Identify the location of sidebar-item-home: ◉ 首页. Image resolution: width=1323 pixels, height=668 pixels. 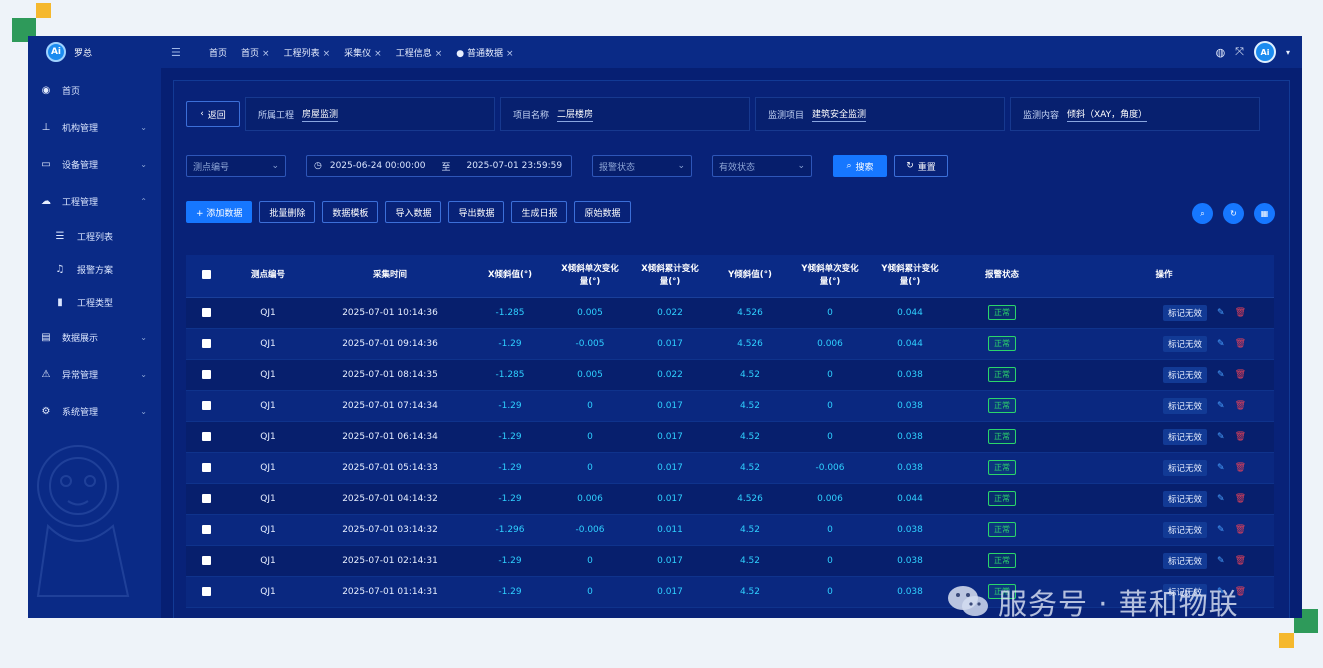
(94, 90).